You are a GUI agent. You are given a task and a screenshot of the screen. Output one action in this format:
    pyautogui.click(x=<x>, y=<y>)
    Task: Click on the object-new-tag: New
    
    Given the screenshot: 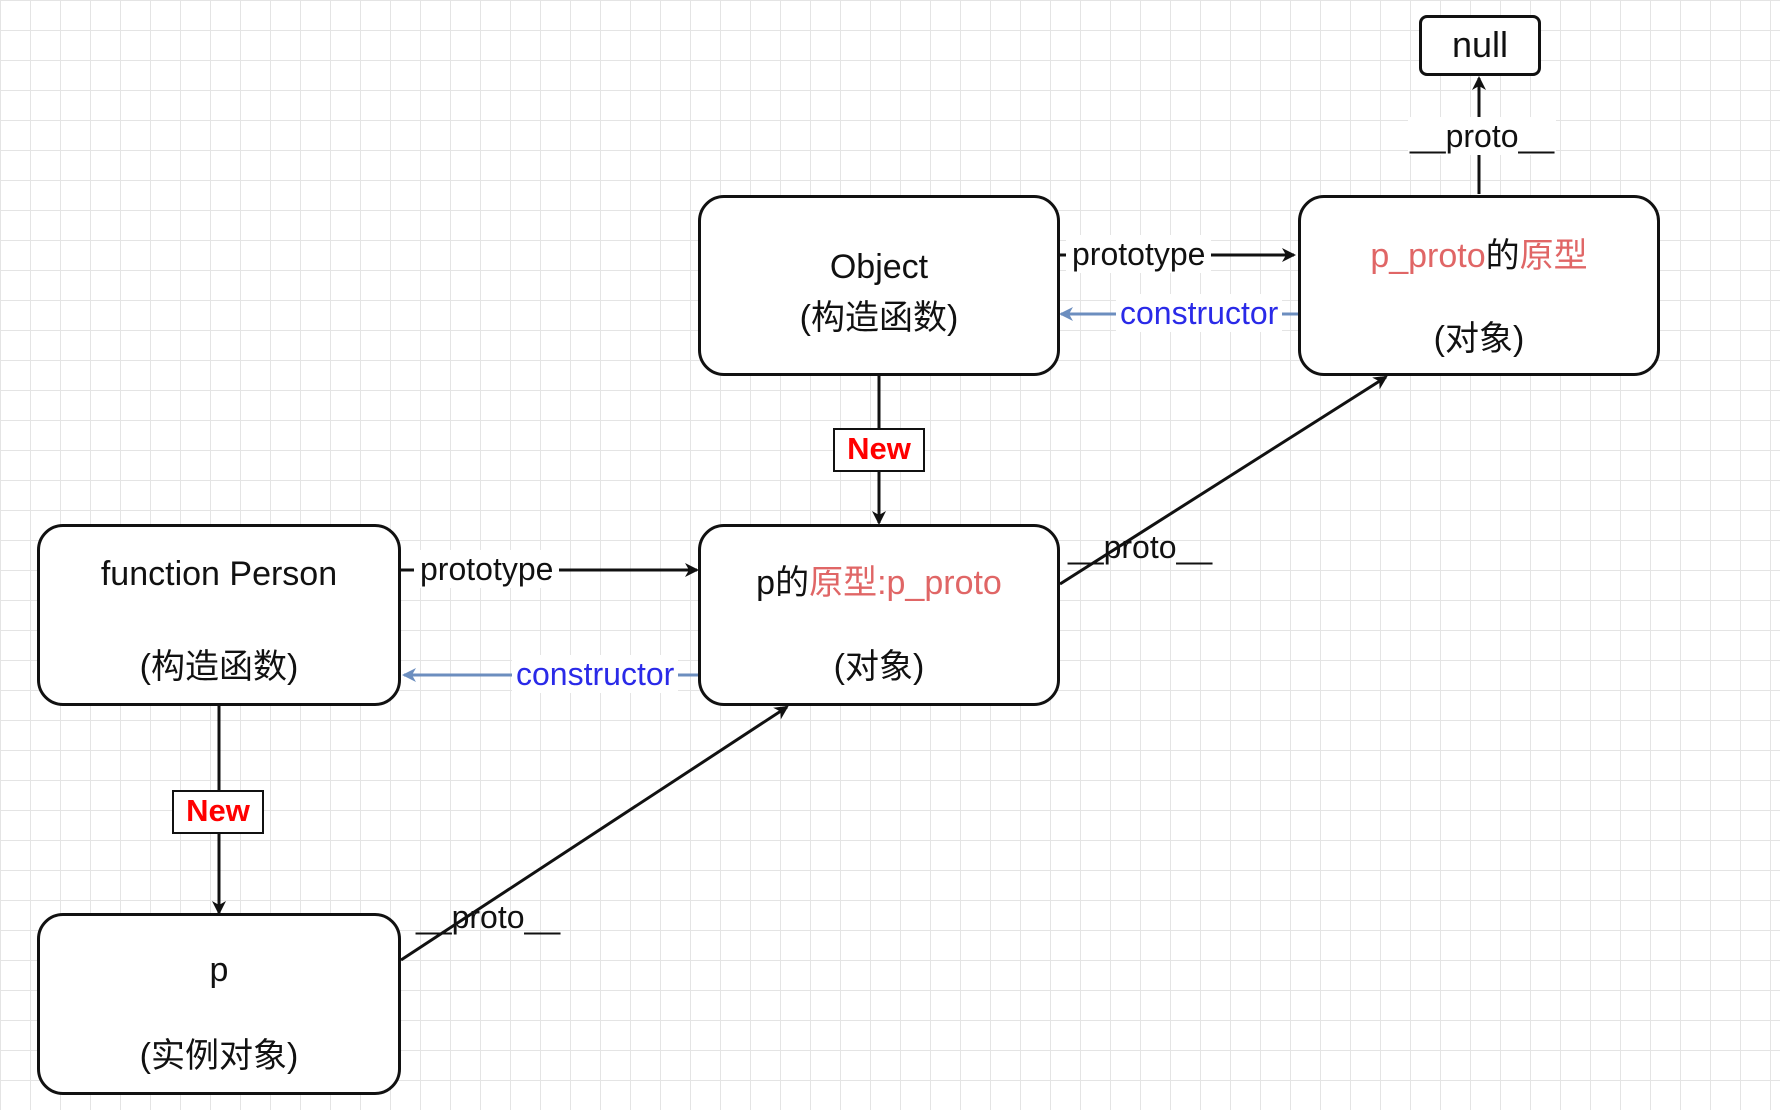 What is the action you would take?
    pyautogui.click(x=879, y=450)
    